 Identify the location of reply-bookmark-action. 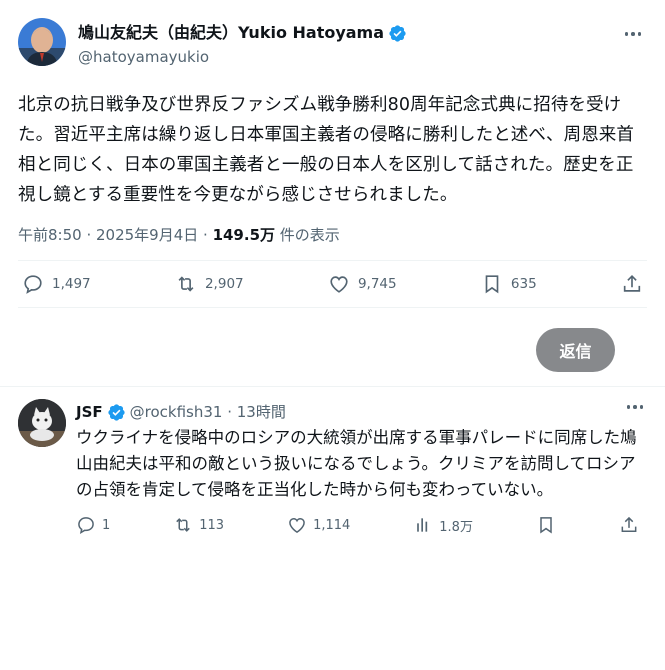
(546, 525).